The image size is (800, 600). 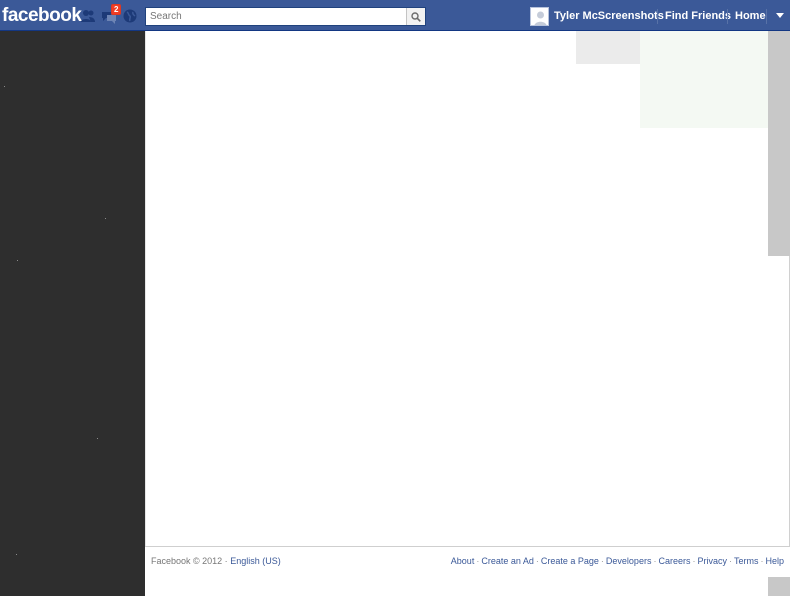 I want to click on footer-link-help: Help, so click(x=774, y=561).